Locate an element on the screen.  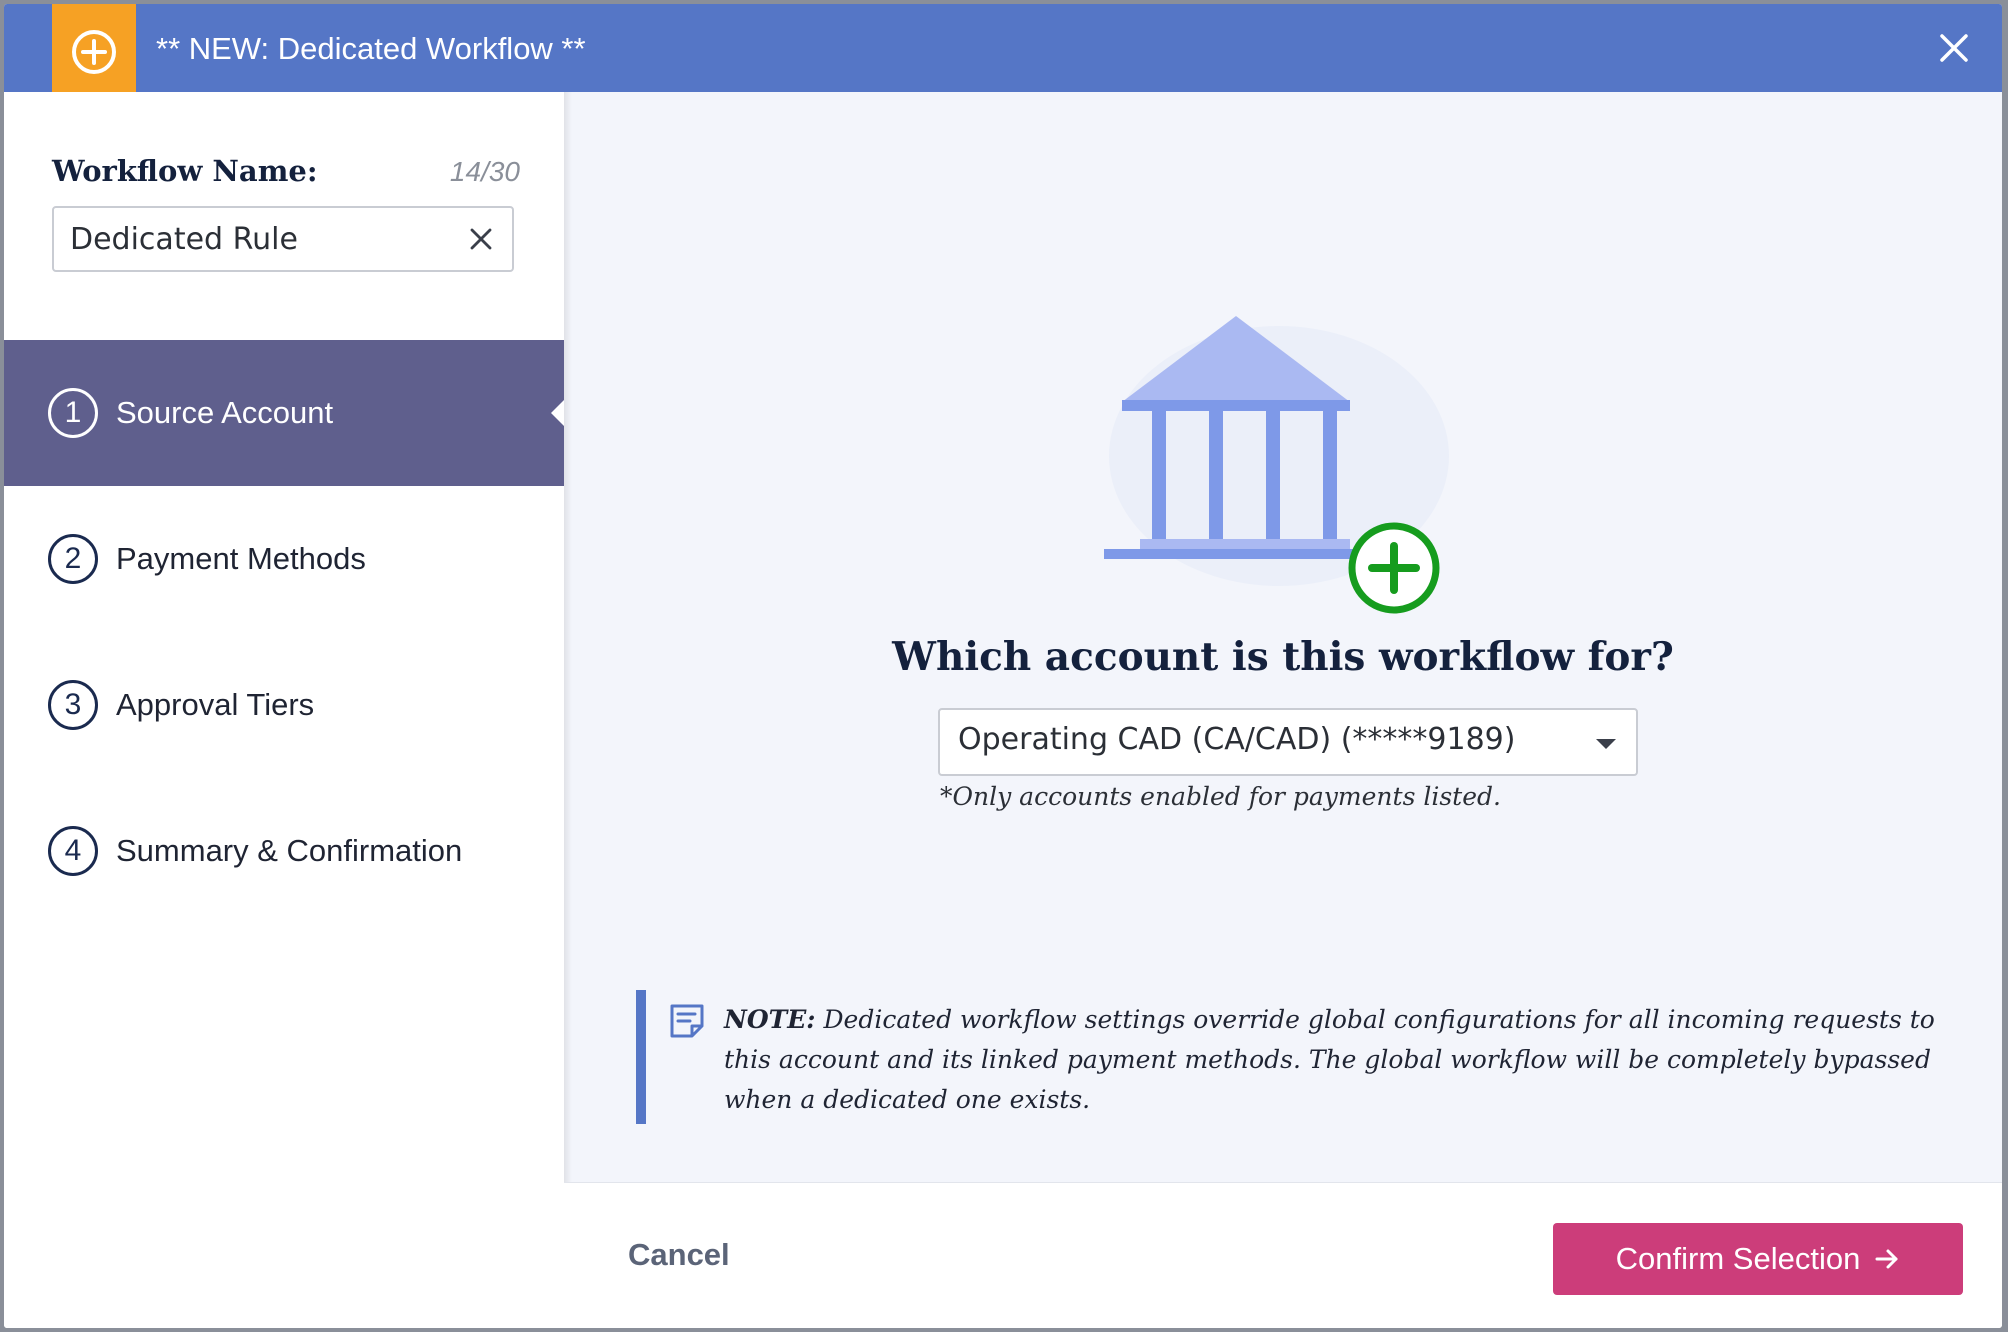
close-button is located at coordinates (1954, 48).